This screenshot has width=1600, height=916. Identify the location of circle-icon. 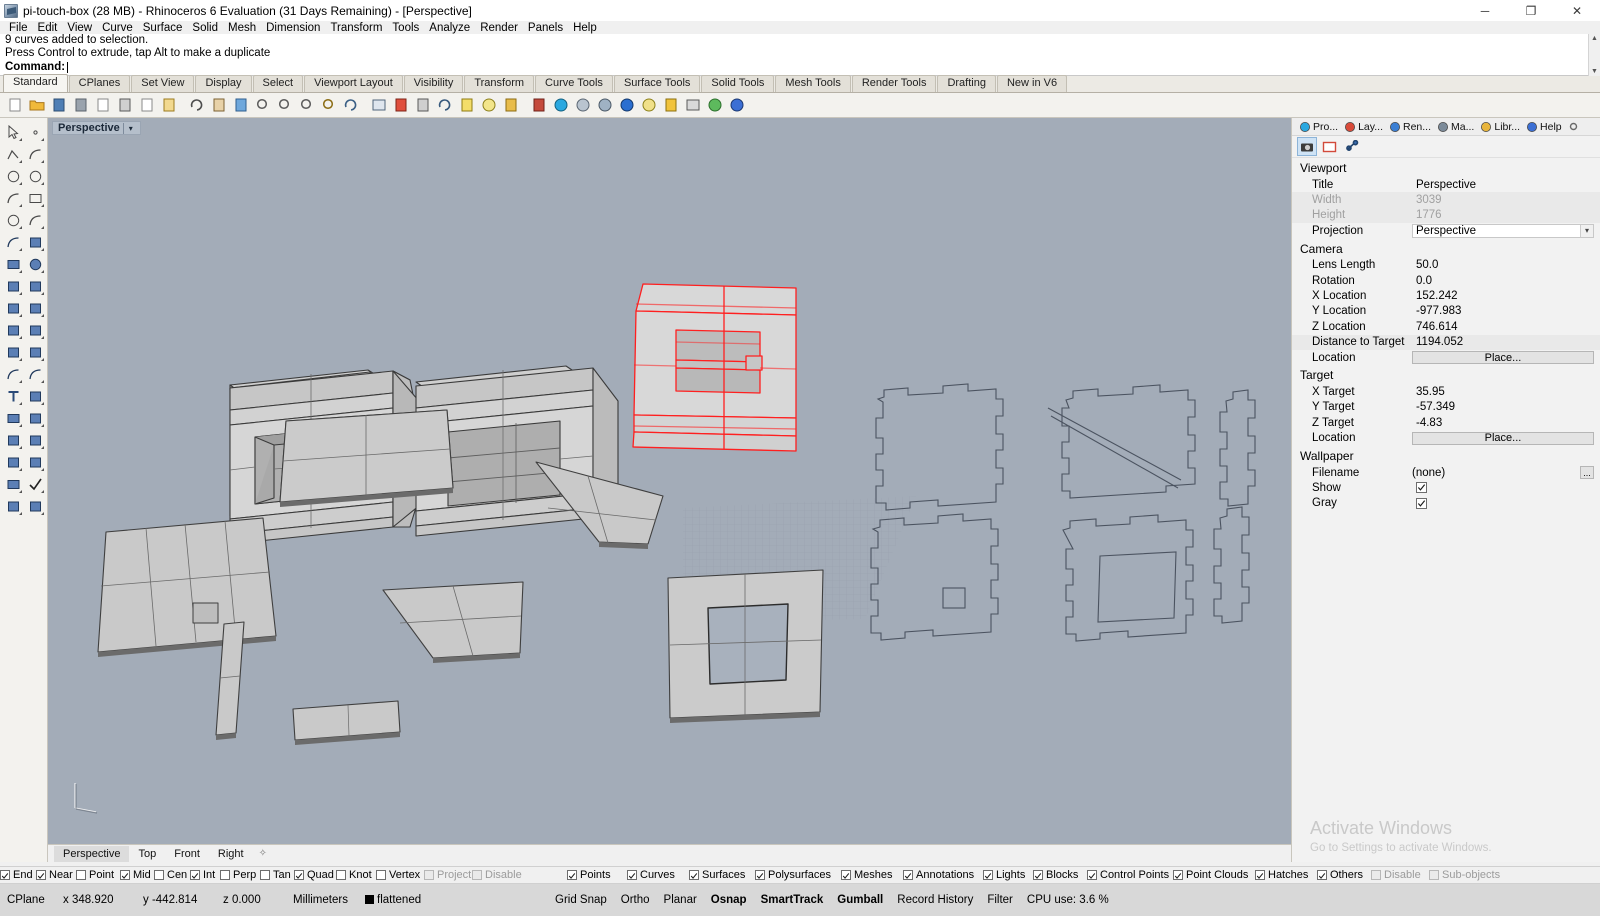
(13, 176).